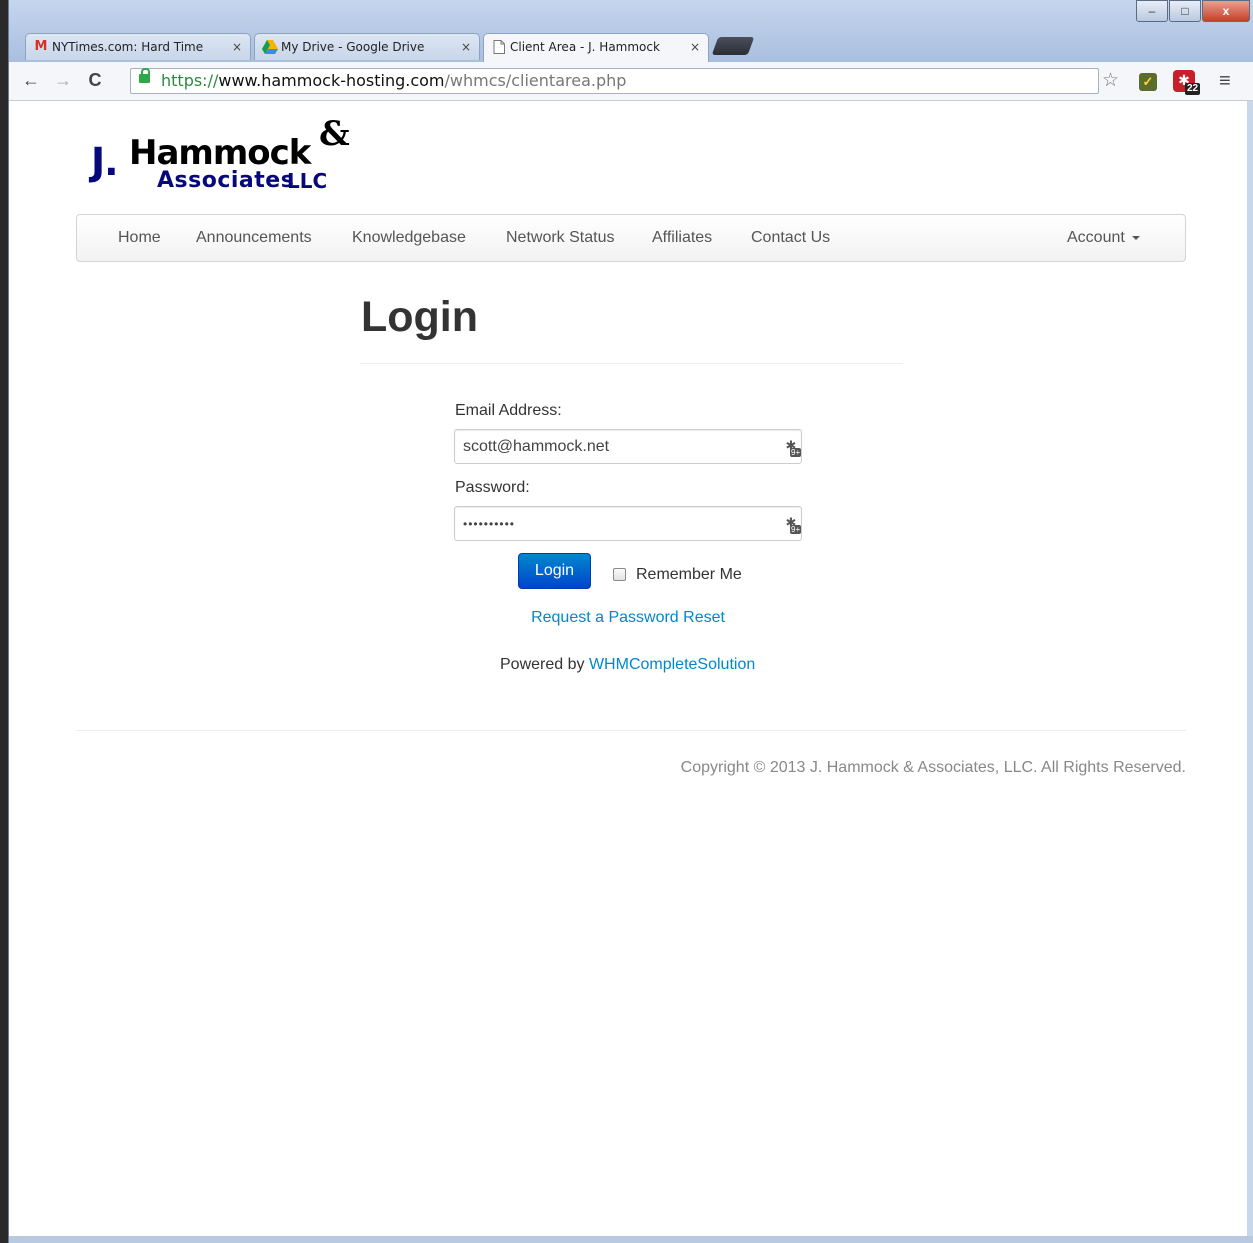 The height and width of the screenshot is (1243, 1253). I want to click on logo-llc: LLC, so click(307, 181).